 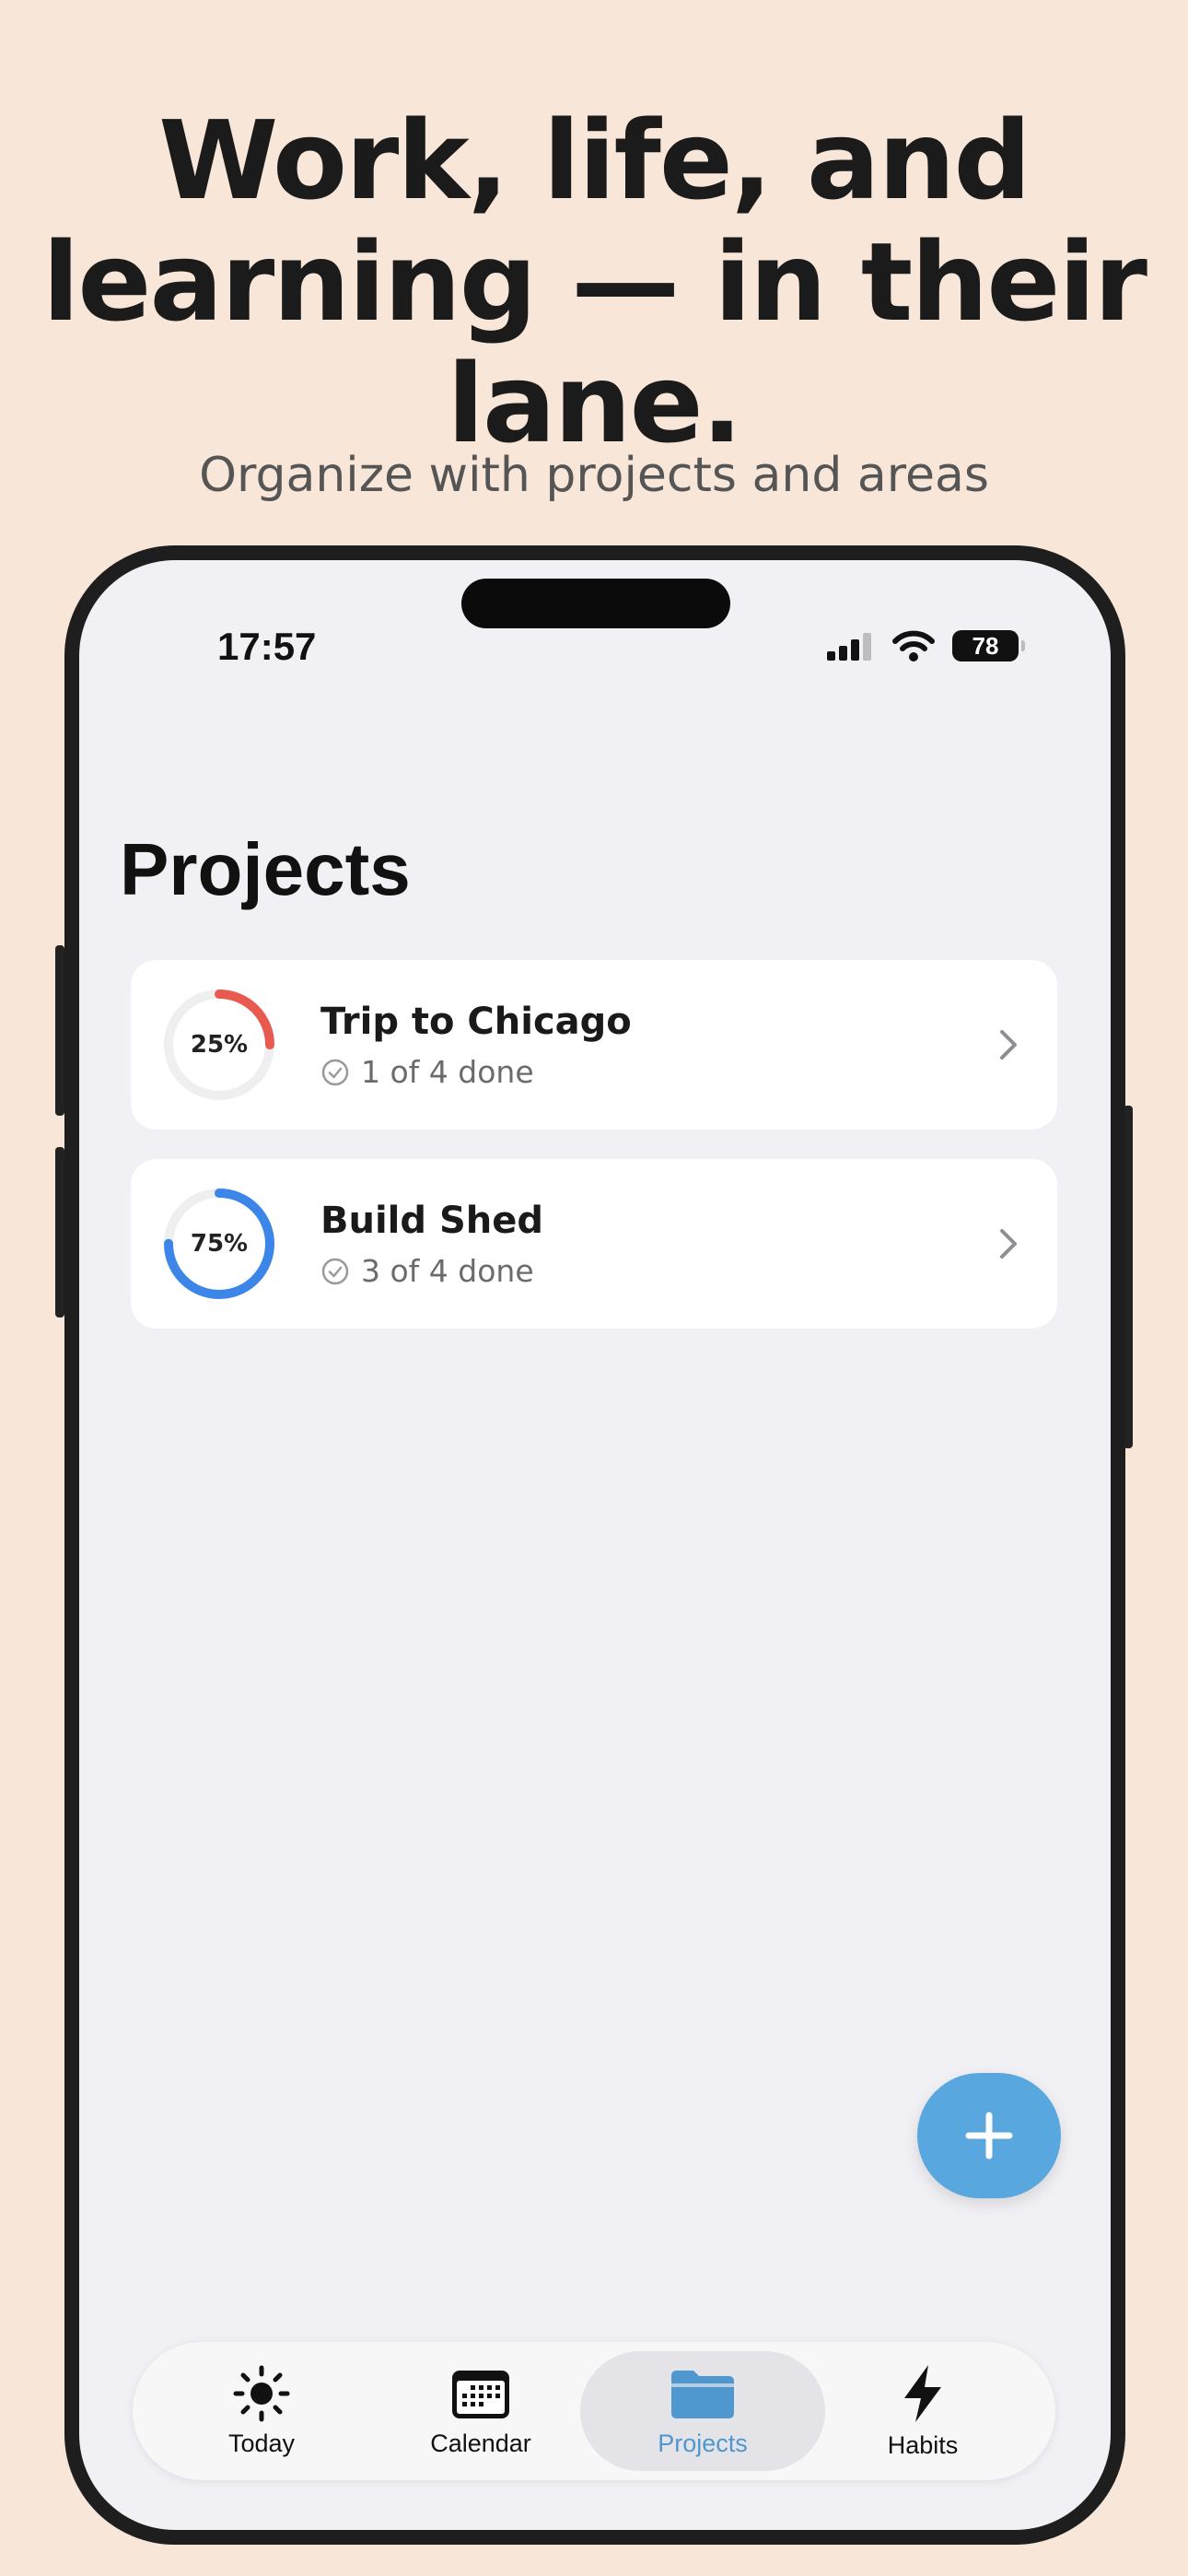 I want to click on add-project-button, so click(x=989, y=2135).